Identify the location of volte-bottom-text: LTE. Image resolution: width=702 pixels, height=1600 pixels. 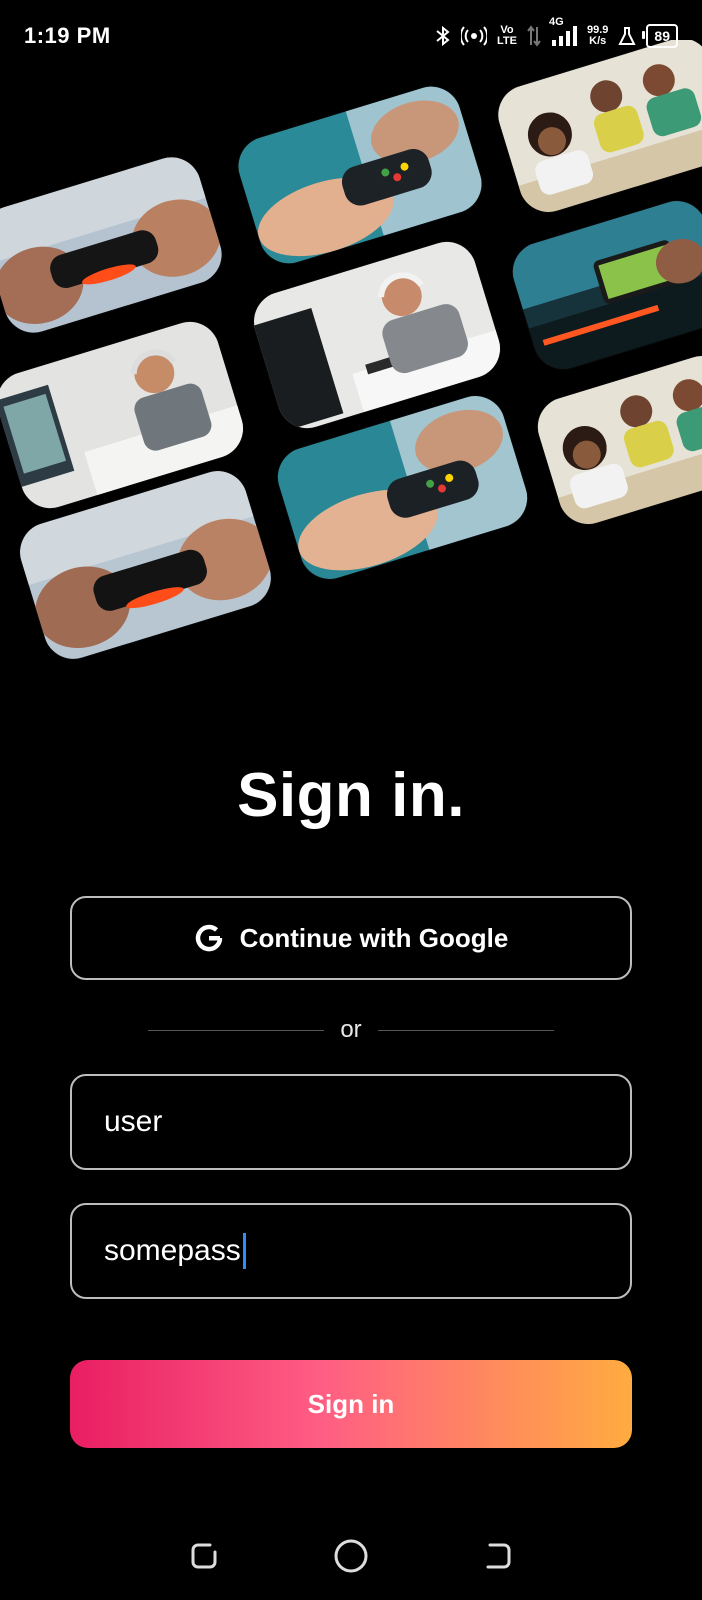
(507, 41).